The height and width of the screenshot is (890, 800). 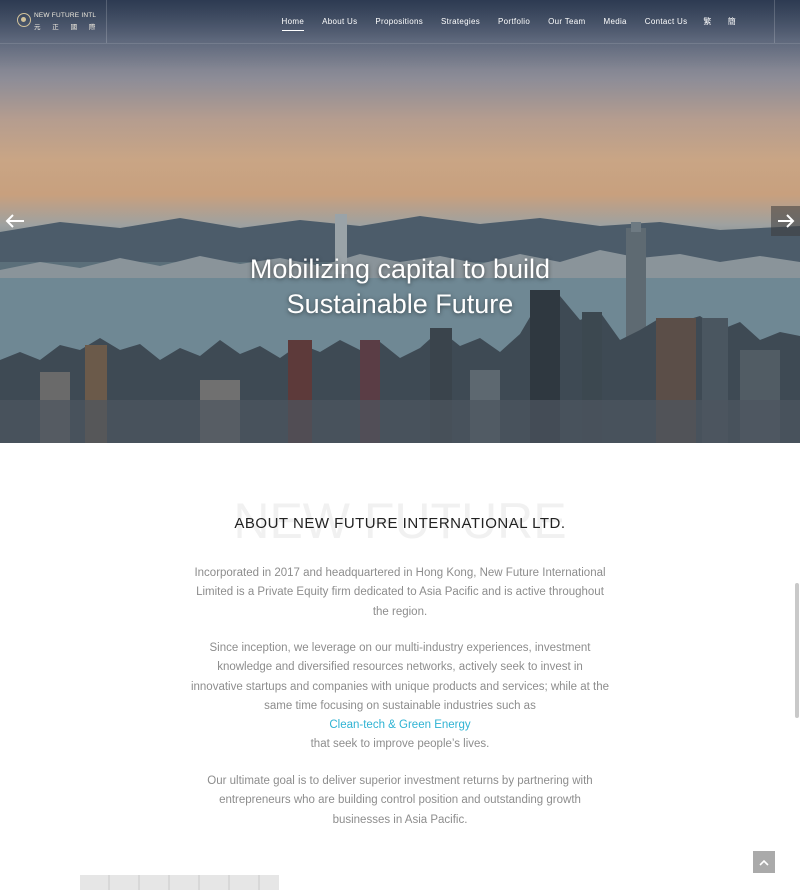 I want to click on nav-item-contact-us: Contact Us, so click(x=666, y=21).